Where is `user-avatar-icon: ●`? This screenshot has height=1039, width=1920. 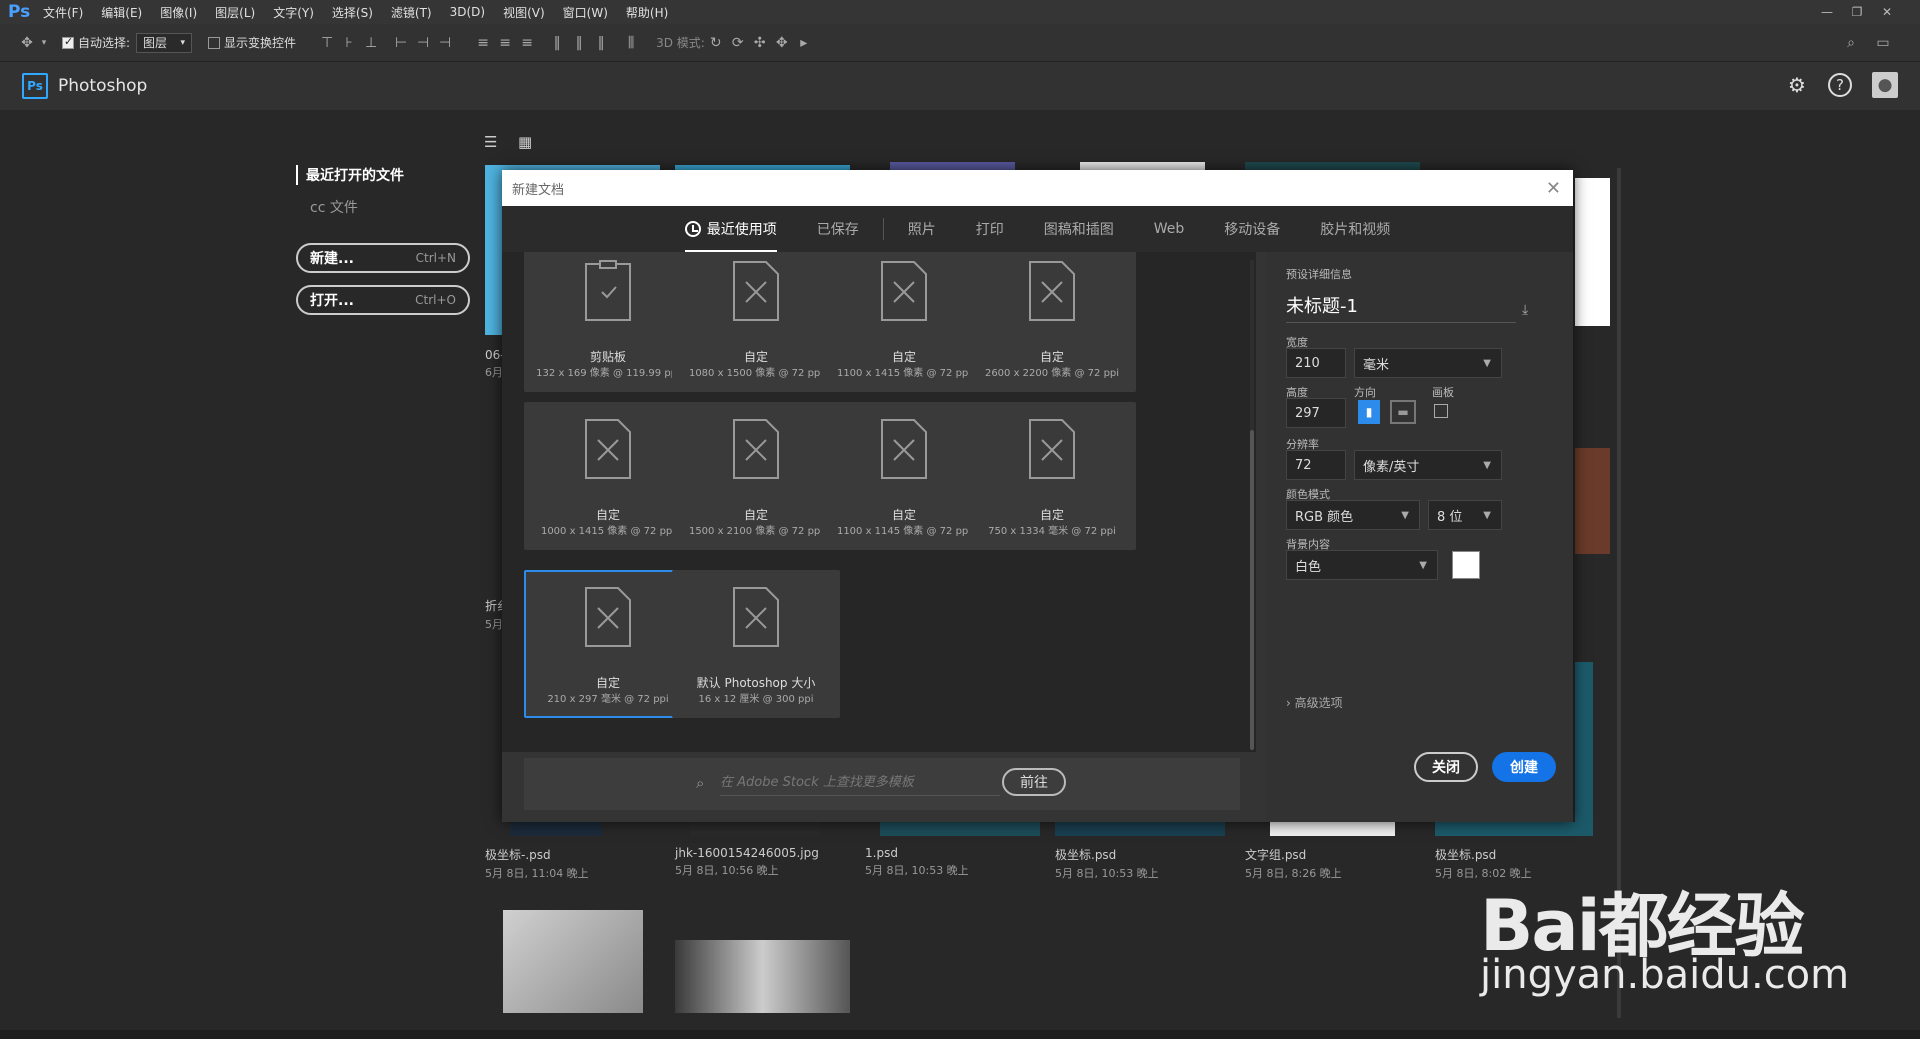 user-avatar-icon: ● is located at coordinates (1885, 85).